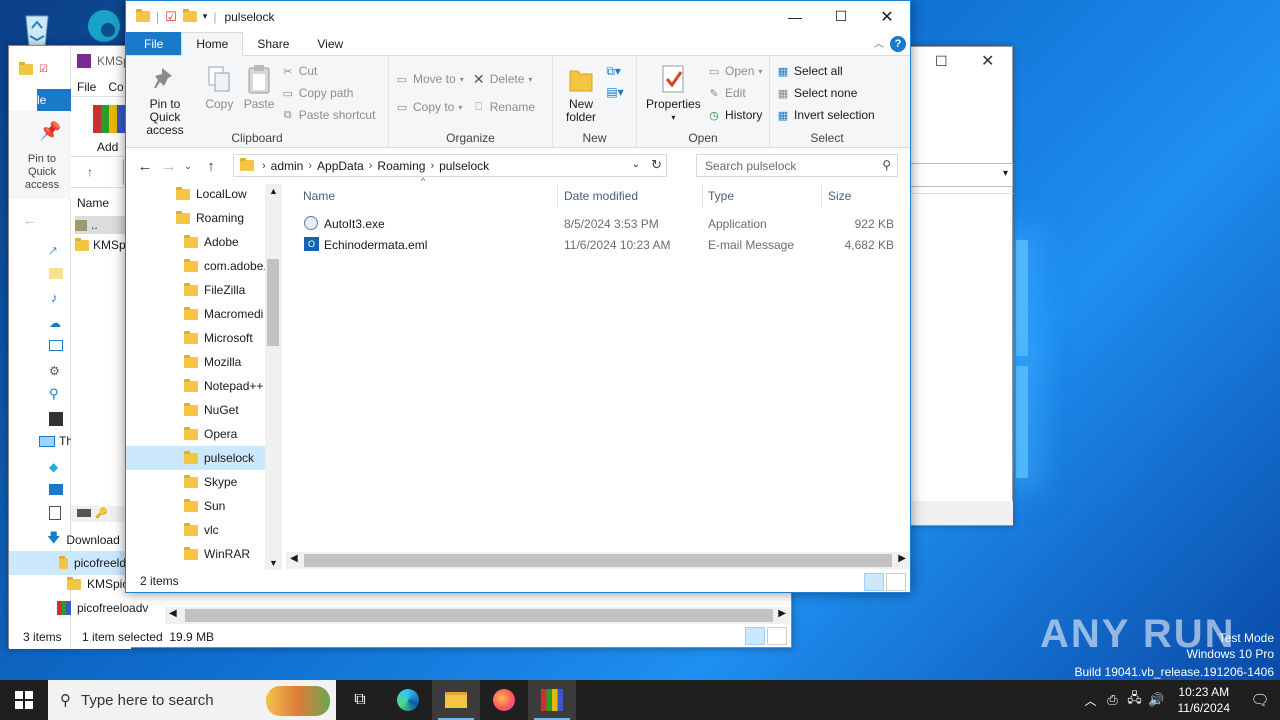 The image size is (1280, 720). Describe the element at coordinates (273, 563) in the screenshot. I see `scroll-down-icon: ▼` at that location.